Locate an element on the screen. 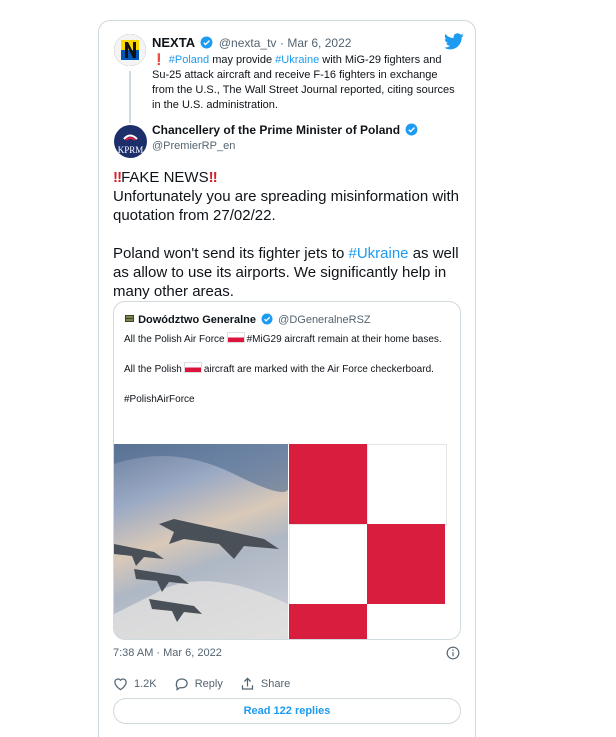 The height and width of the screenshot is (737, 616). twitter-bird-icon is located at coordinates (454, 41).